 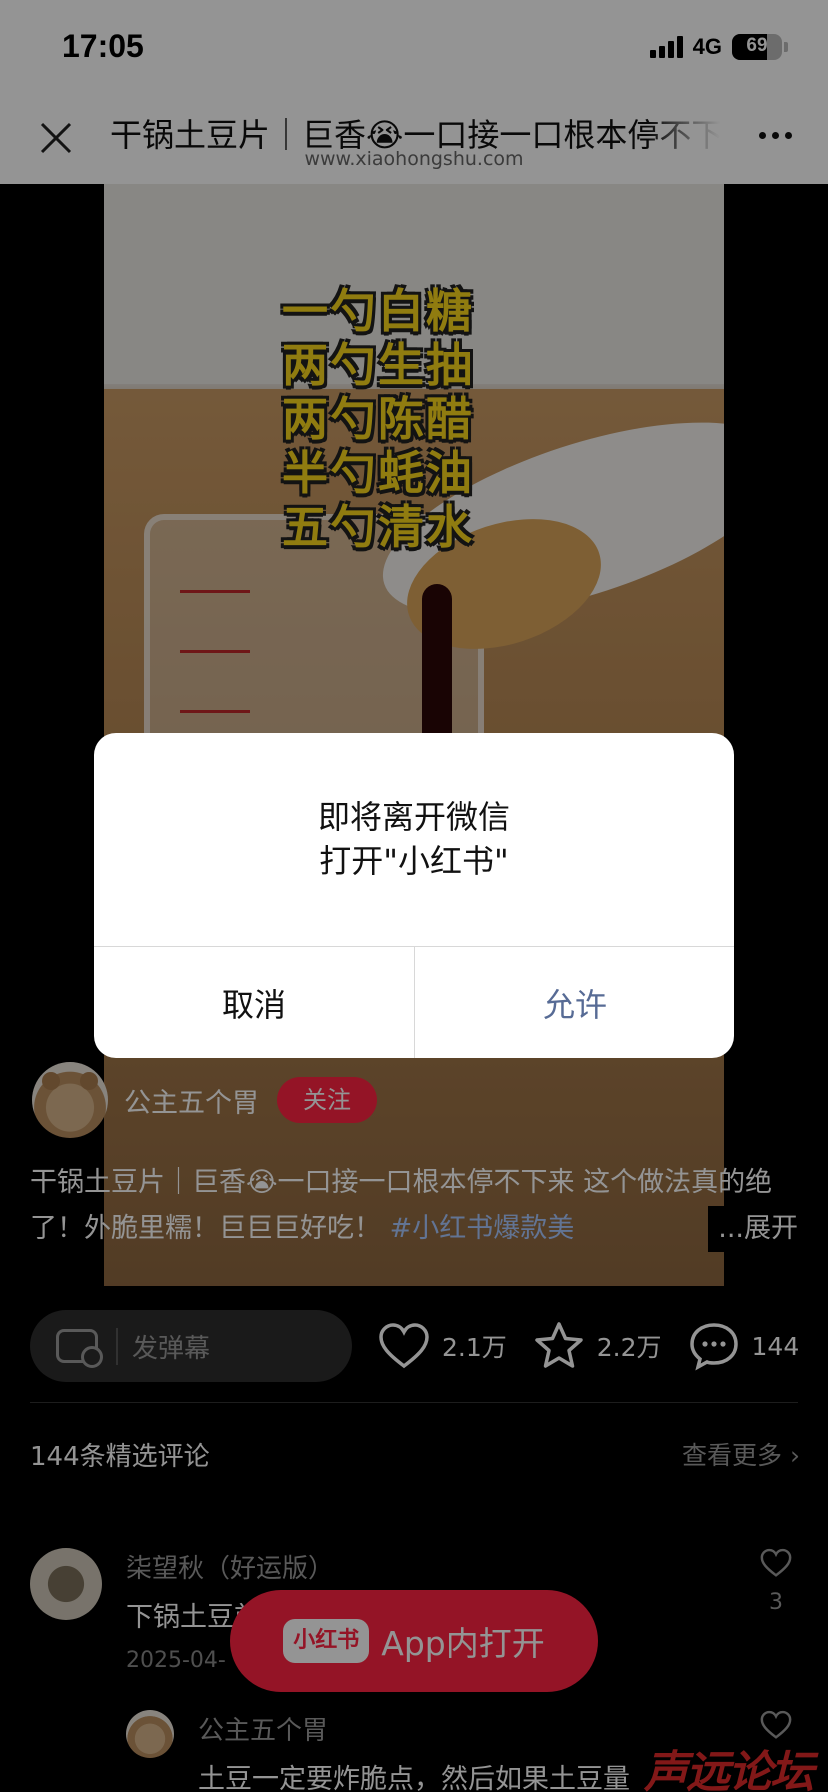 What do you see at coordinates (414, 895) in the screenshot?
I see `leave-wechat-dialog: 即将离开微信 打开"小红书" 取消 允许` at bounding box center [414, 895].